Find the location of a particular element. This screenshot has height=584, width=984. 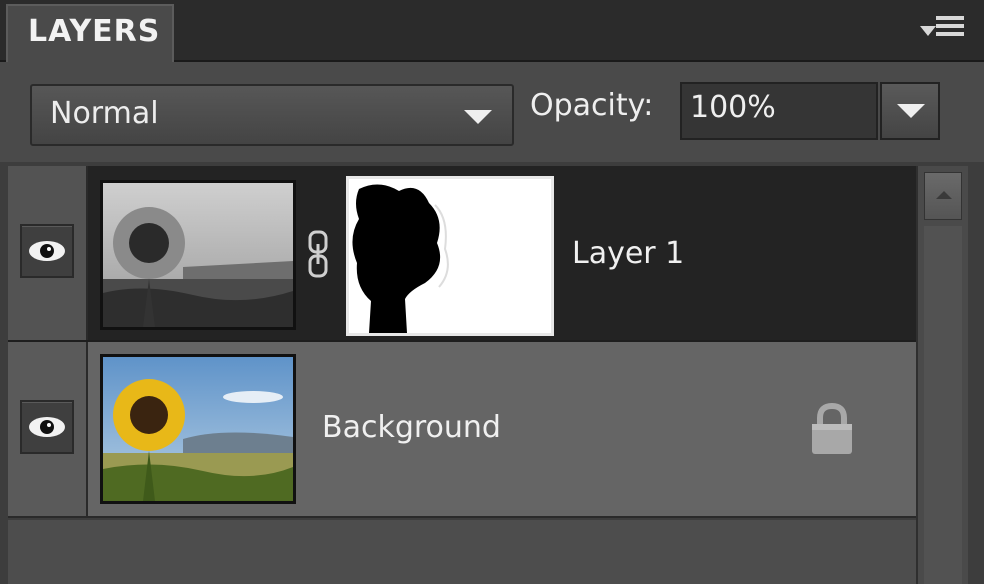

opacity-dropdown-button is located at coordinates (910, 111).